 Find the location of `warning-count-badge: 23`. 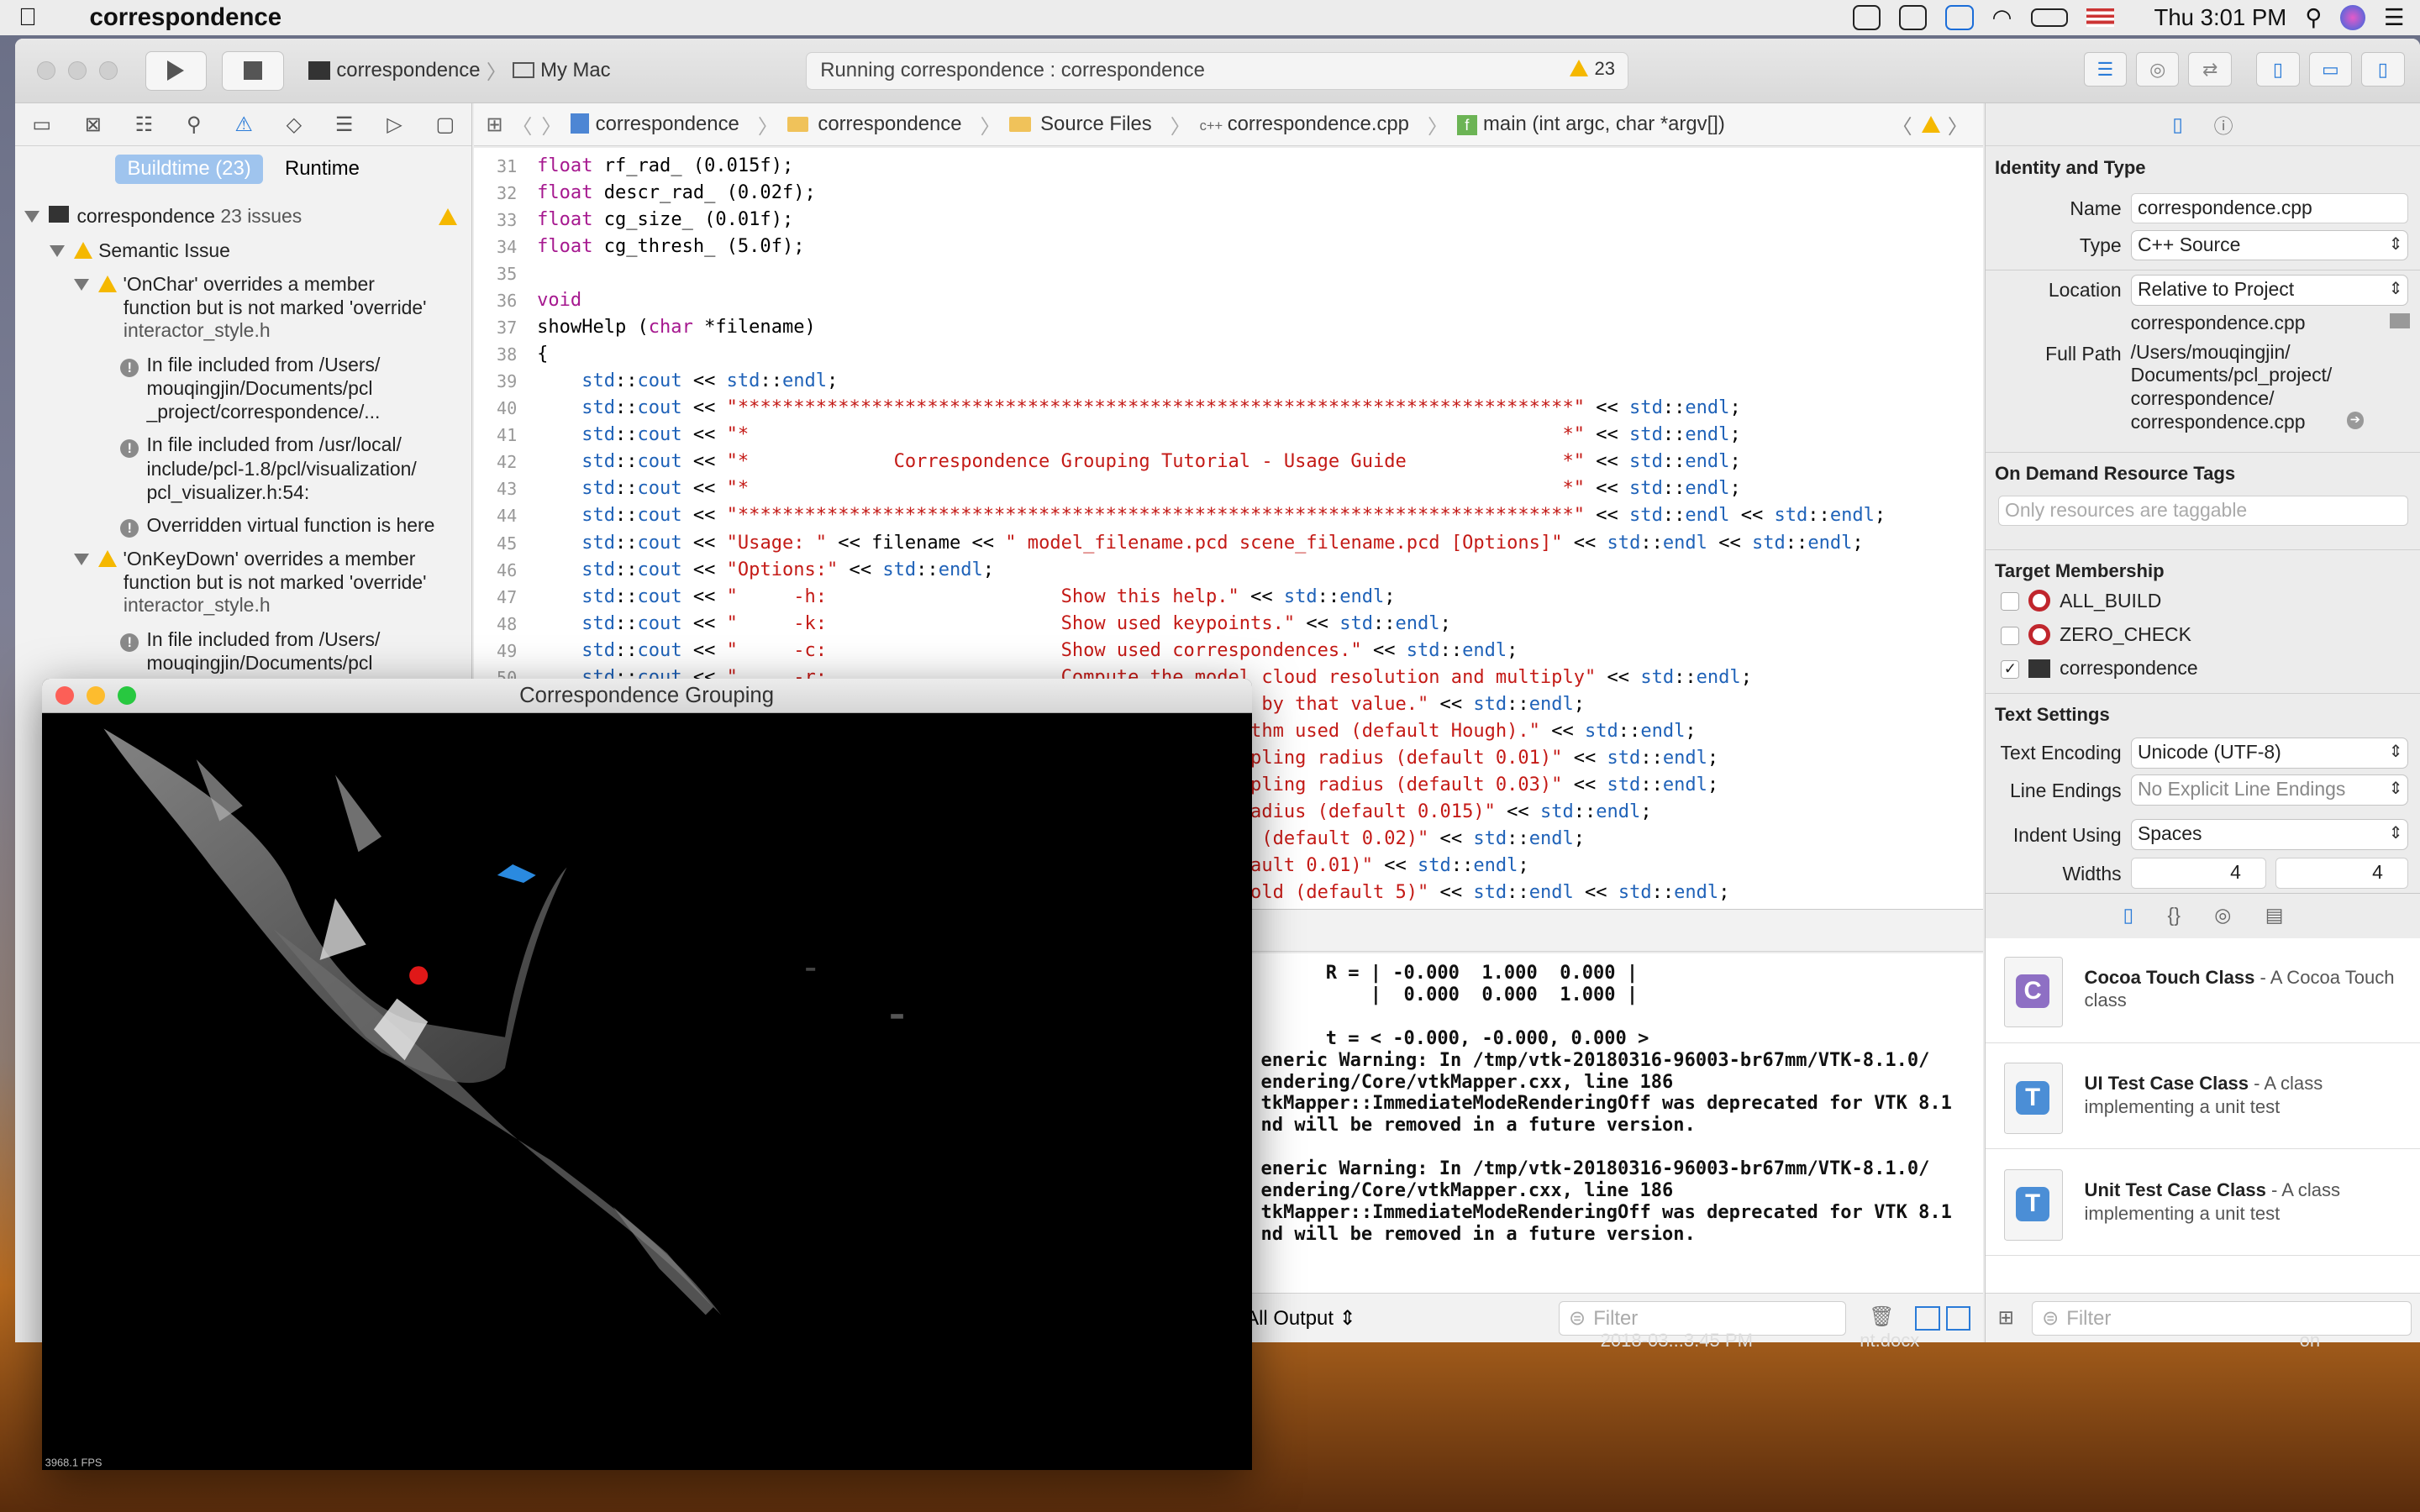

warning-count-badge: 23 is located at coordinates (1592, 69).